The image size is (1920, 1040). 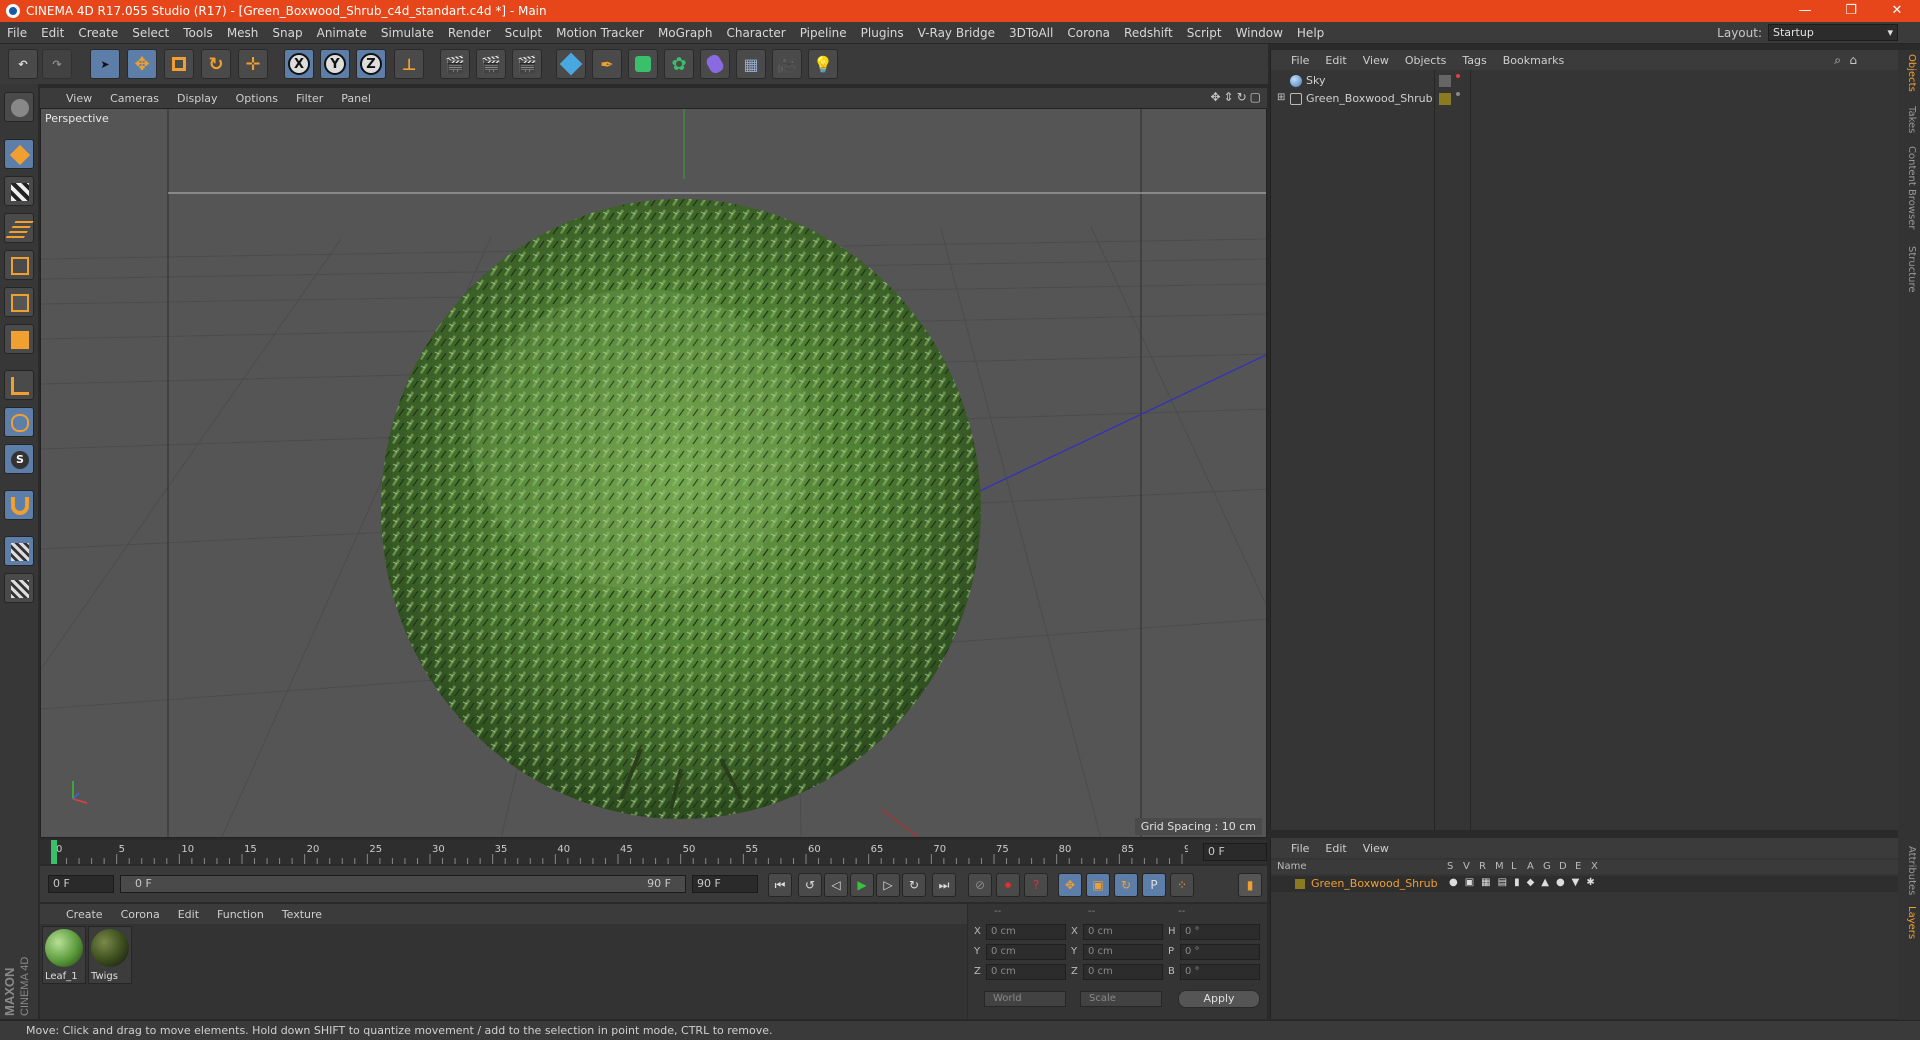 I want to click on object-row-green-boxwood-shrub: ⊞ Green_Boxwood_Shrub, so click(x=1585, y=99).